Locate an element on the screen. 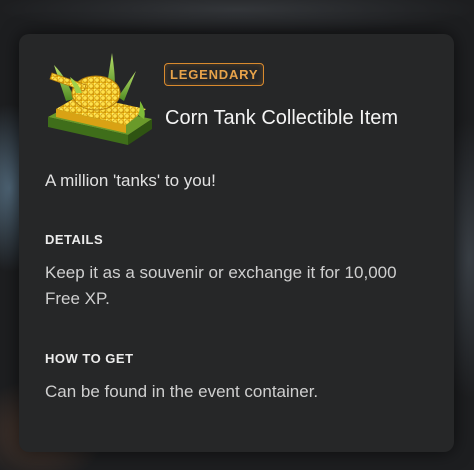  rarity-badge: LEGENDARY is located at coordinates (214, 74).